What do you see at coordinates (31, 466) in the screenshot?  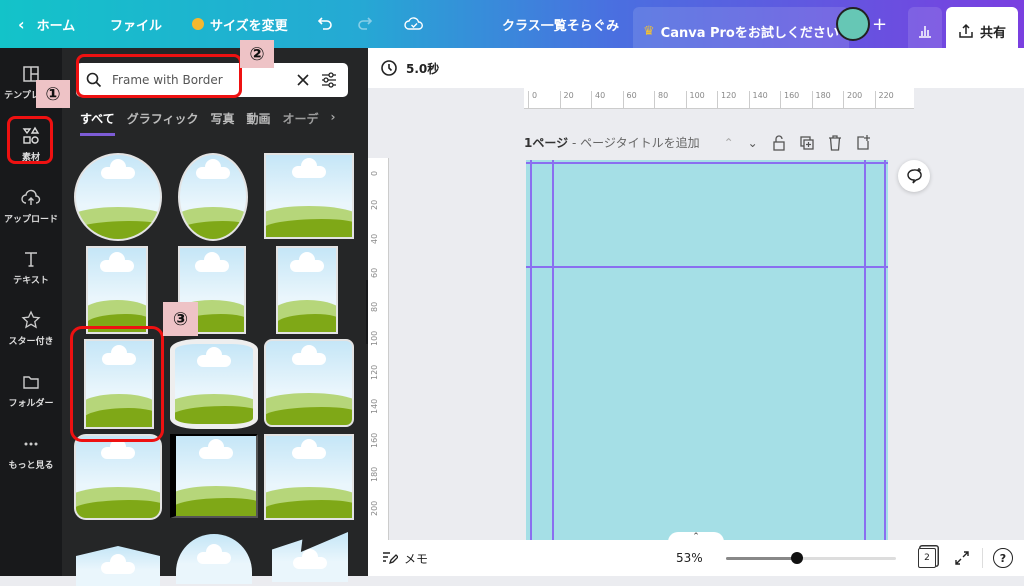 I see `nav-label: もっと見る` at bounding box center [31, 466].